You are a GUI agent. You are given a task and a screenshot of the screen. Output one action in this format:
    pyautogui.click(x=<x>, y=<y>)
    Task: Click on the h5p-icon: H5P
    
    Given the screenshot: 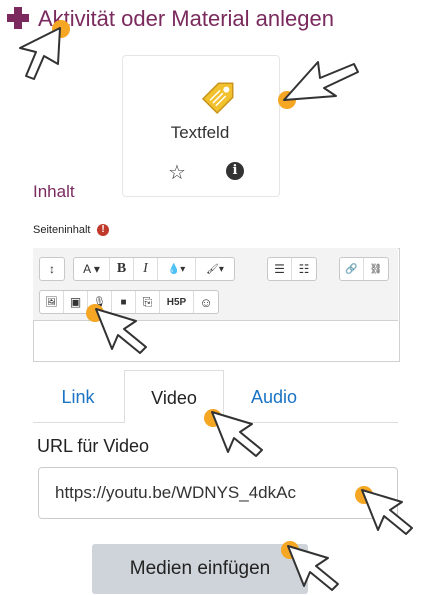 What is the action you would take?
    pyautogui.click(x=177, y=302)
    